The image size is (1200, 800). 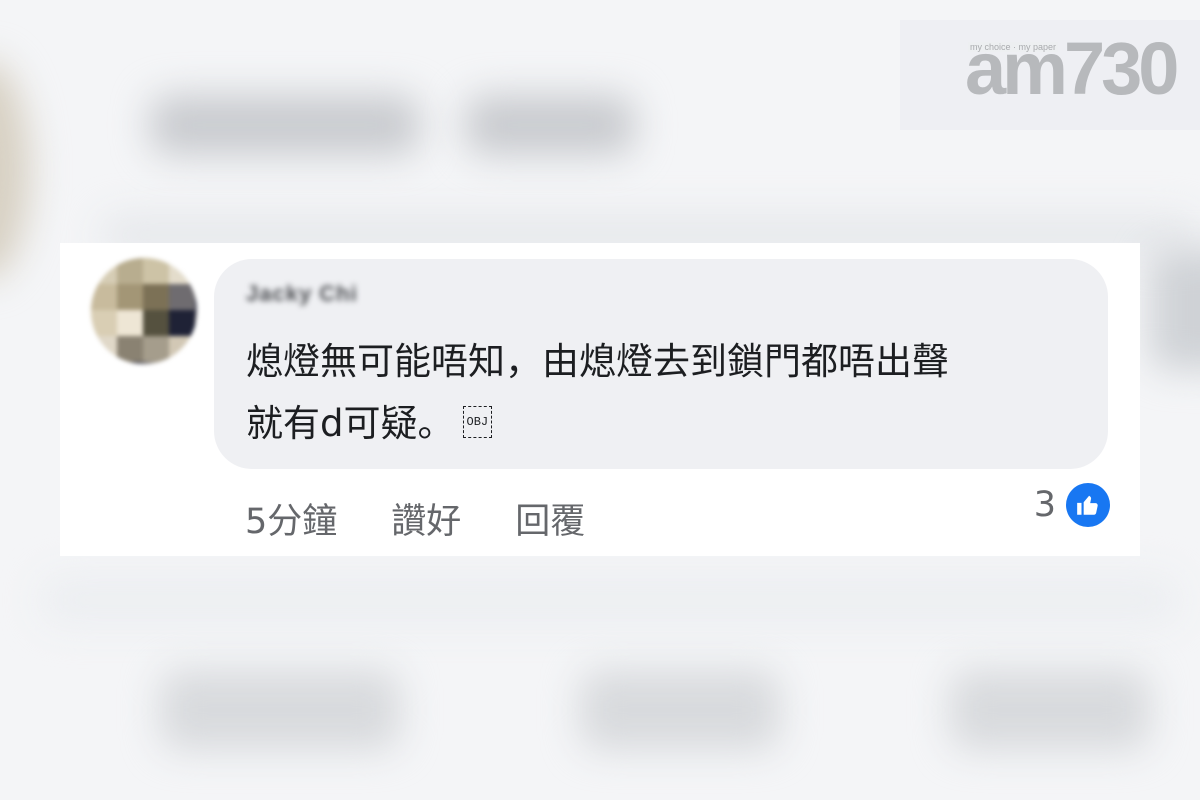 I want to click on thumbs-up-icon, so click(x=1088, y=505).